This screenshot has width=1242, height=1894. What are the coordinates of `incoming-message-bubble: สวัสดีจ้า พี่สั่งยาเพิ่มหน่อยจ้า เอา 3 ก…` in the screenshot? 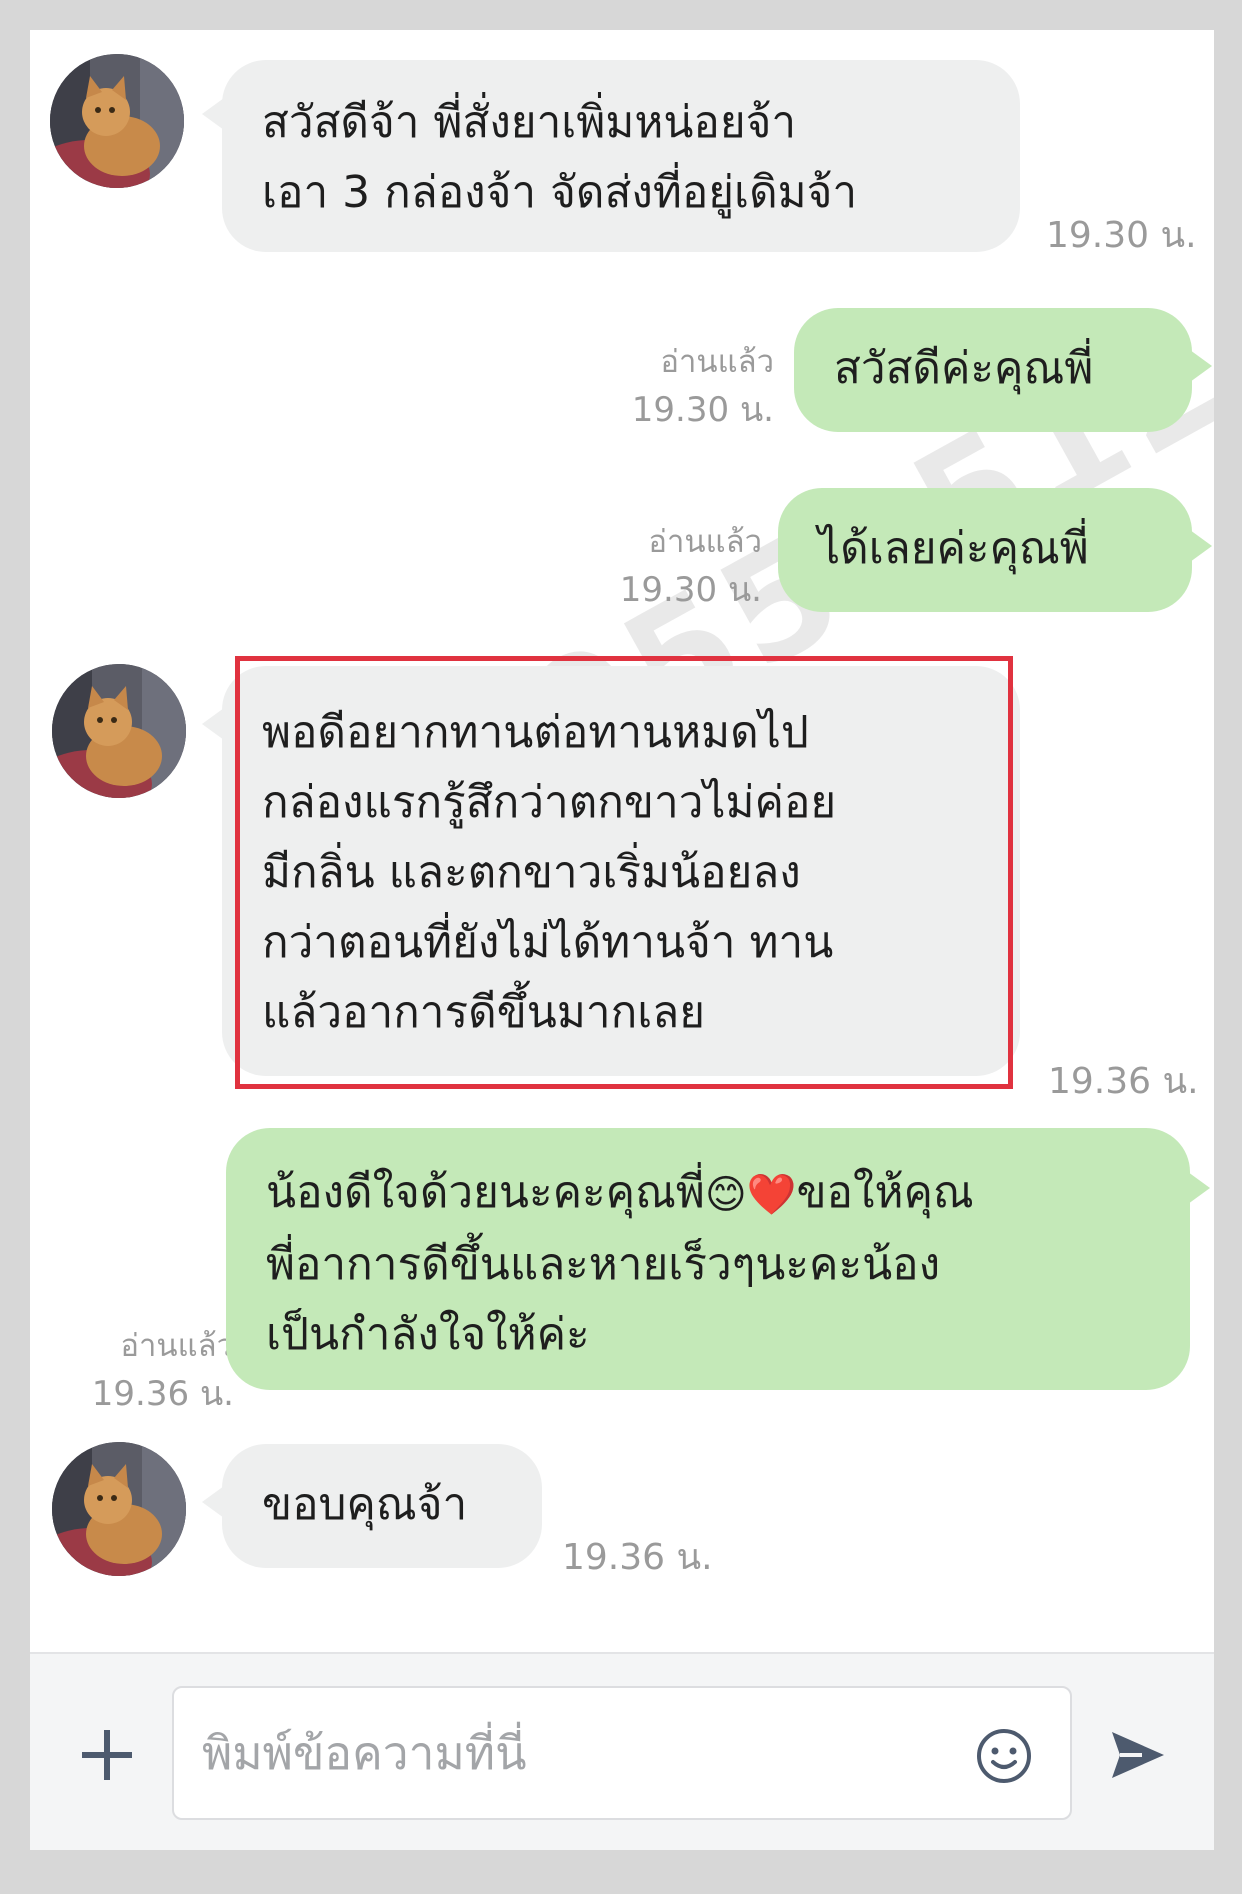 It's located at (621, 156).